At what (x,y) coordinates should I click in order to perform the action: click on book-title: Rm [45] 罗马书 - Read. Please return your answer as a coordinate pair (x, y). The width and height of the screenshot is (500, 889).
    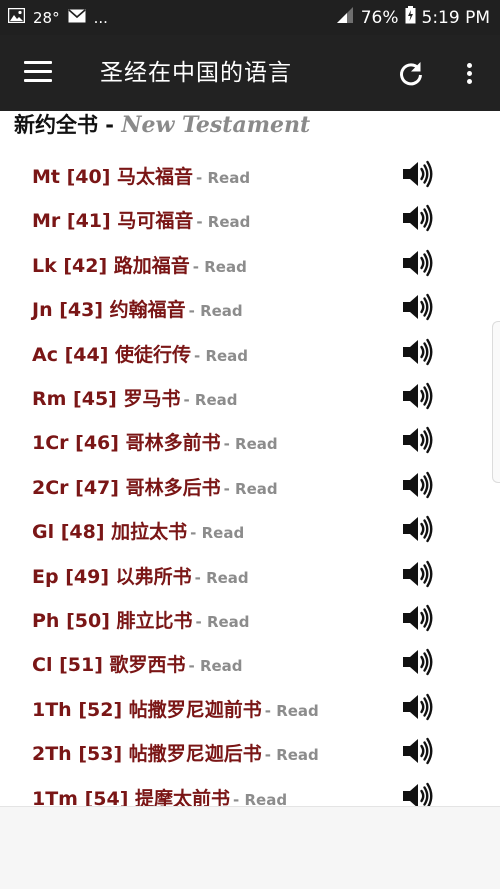
    Looking at the image, I should click on (135, 397).